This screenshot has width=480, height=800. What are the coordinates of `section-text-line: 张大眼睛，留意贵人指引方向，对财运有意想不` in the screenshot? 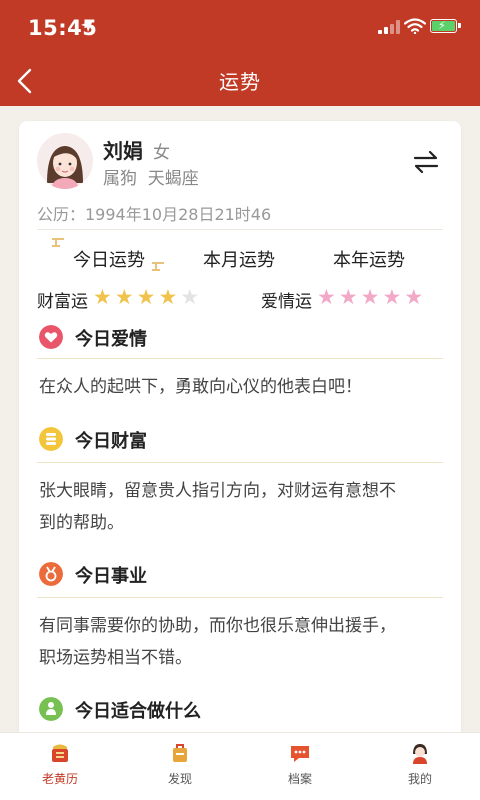 It's located at (217, 491).